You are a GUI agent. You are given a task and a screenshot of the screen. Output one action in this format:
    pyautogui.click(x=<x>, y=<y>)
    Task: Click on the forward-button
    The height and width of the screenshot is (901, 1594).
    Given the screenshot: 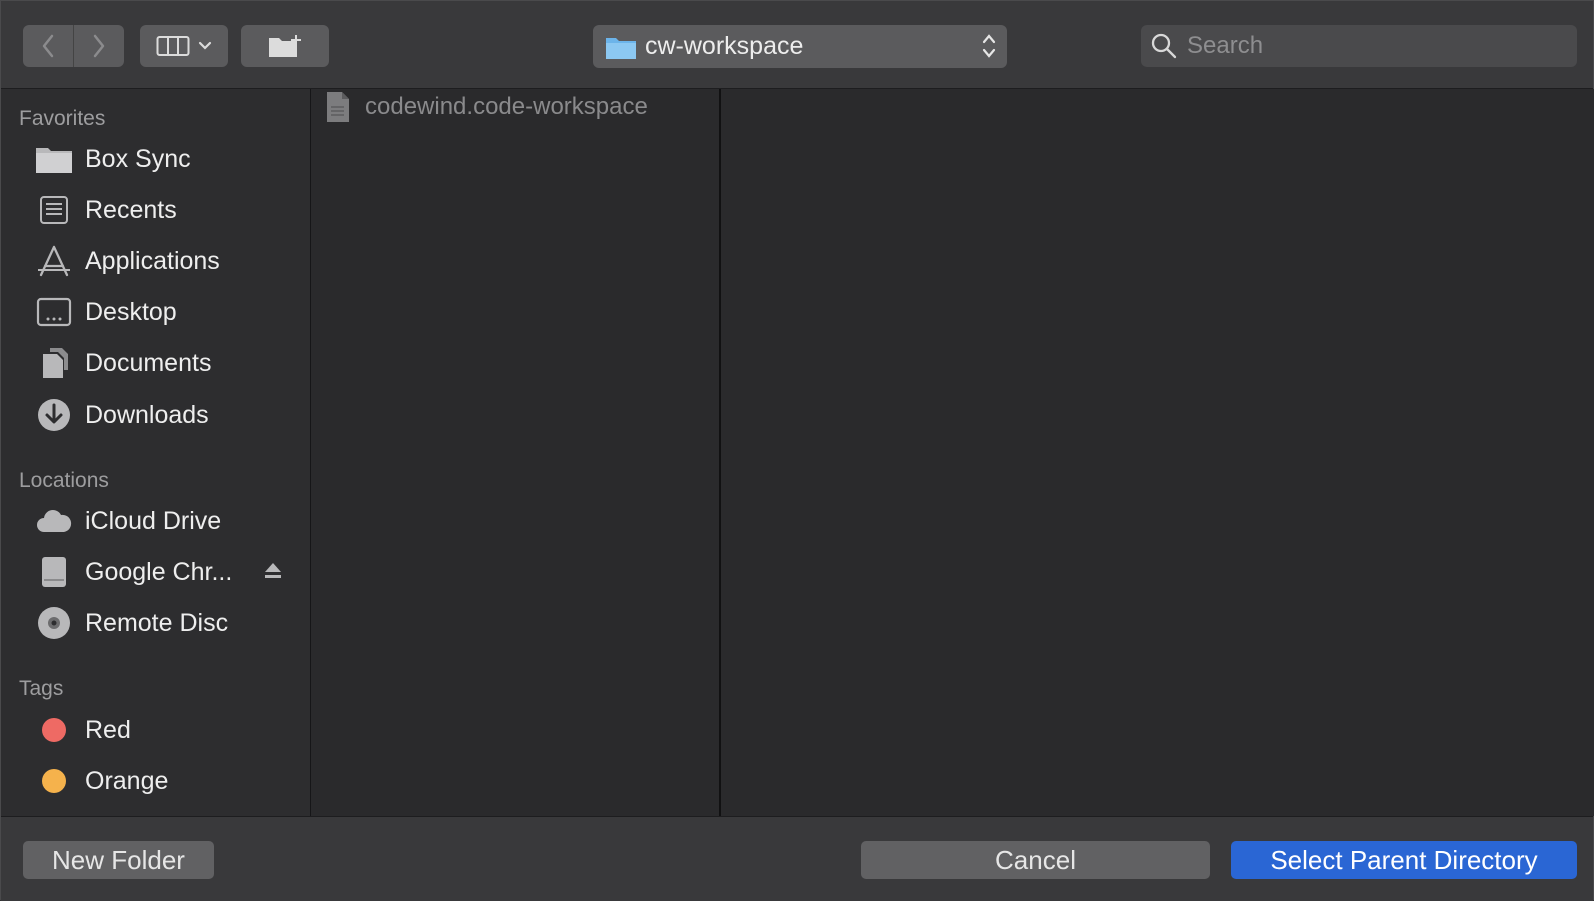 What is the action you would take?
    pyautogui.click(x=98, y=46)
    